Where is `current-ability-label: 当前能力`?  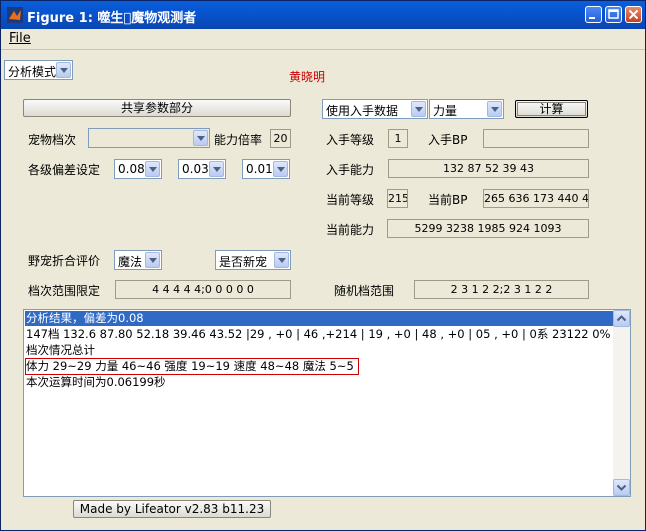 current-ability-label: 当前能力 is located at coordinates (350, 230).